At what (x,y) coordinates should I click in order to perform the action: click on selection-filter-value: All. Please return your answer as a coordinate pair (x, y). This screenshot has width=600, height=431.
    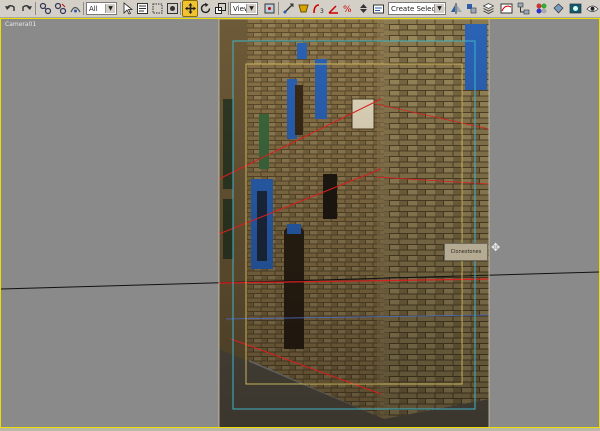
    Looking at the image, I should click on (93, 8).